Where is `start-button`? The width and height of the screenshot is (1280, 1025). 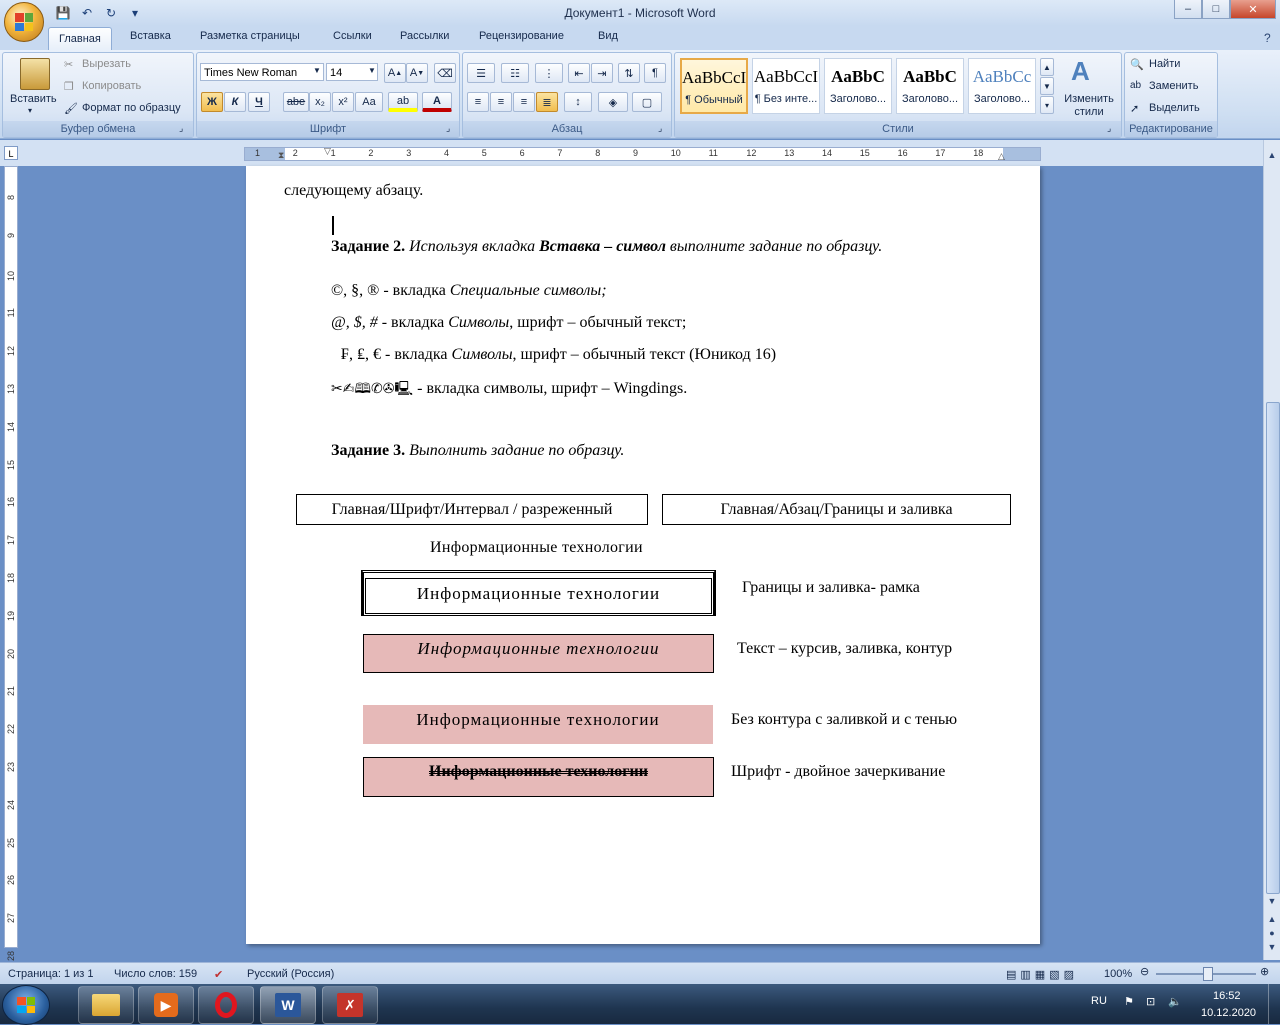
start-button is located at coordinates (26, 1005).